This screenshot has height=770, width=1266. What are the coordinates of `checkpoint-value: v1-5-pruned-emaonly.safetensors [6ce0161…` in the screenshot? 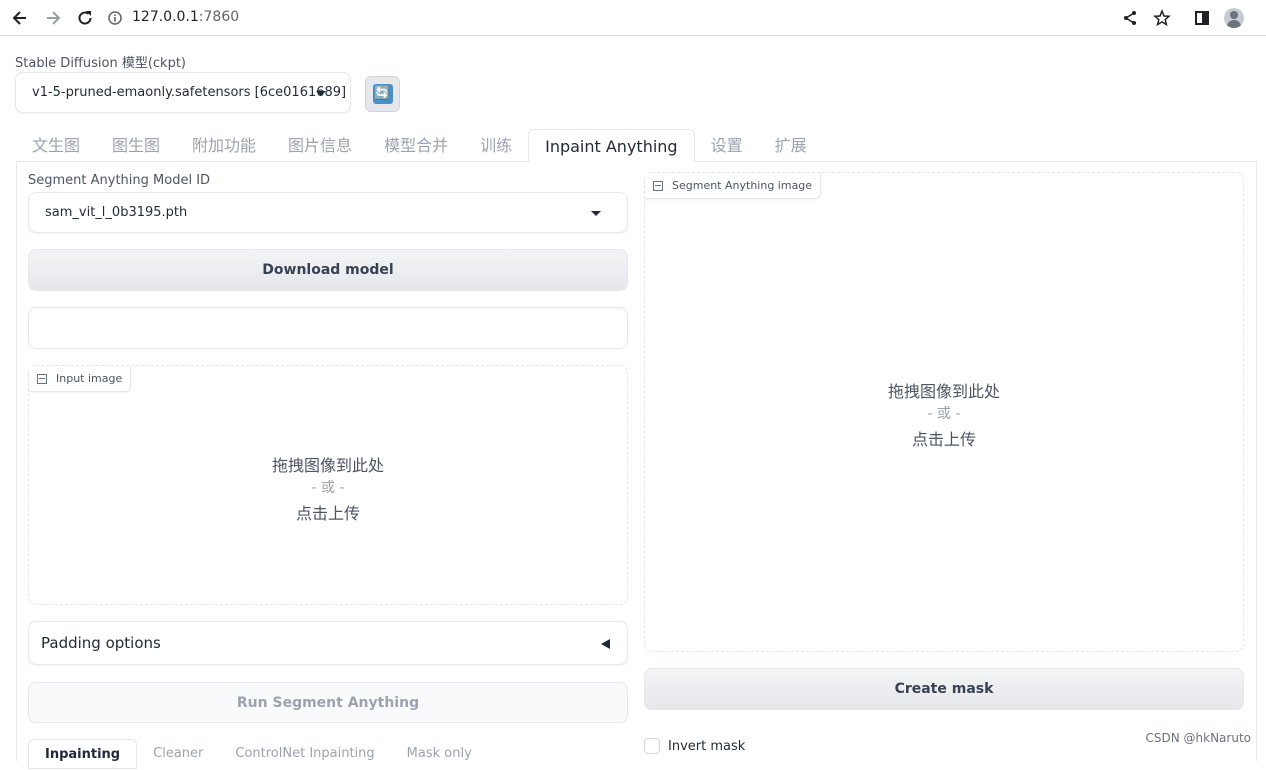 It's located at (189, 92).